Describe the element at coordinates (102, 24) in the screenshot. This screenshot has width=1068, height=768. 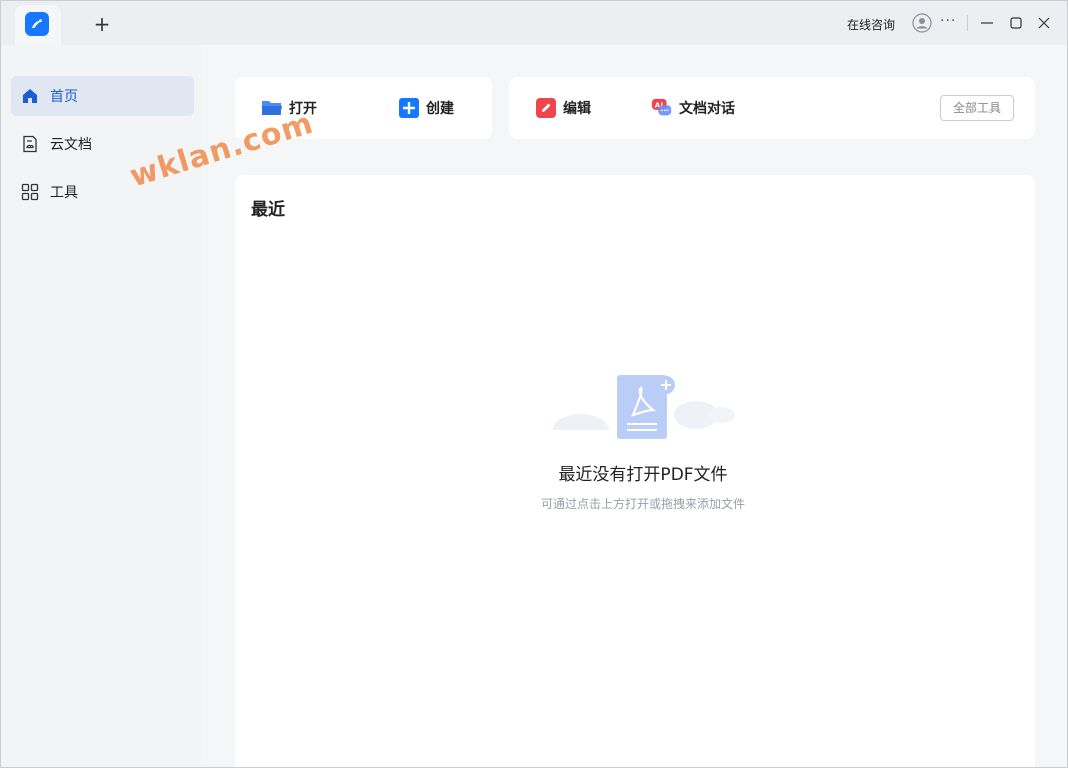
I see `new-tab-button: +` at that location.